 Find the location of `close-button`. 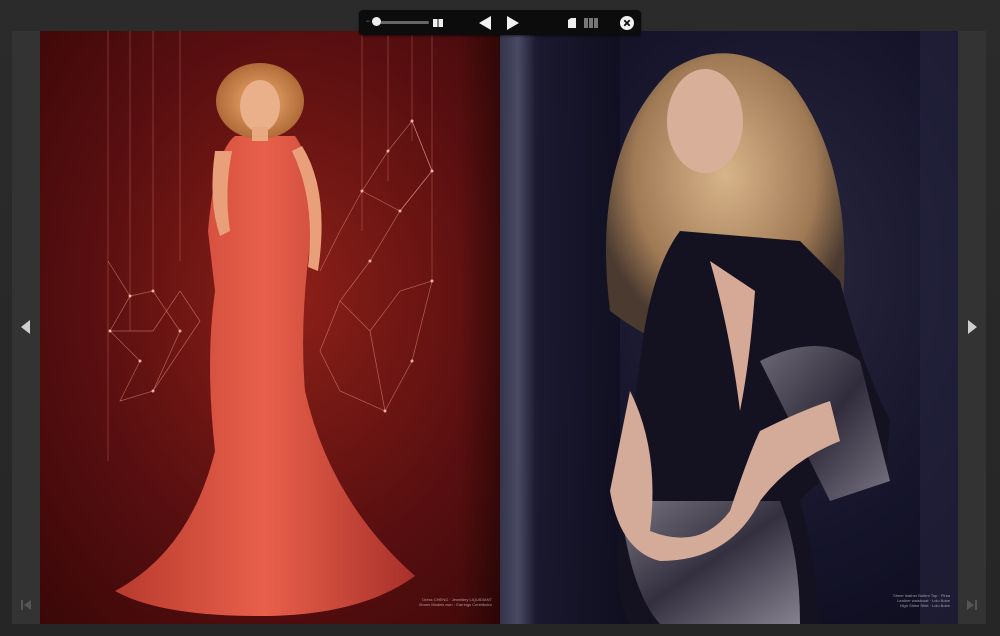

close-button is located at coordinates (626, 22).